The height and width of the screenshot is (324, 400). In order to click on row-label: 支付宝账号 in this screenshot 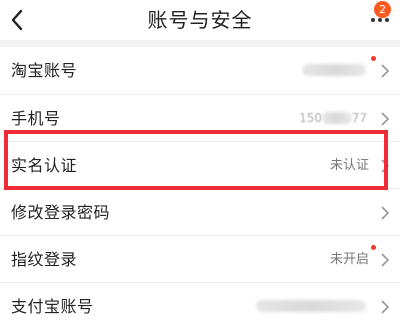, I will do `click(52, 306)`.